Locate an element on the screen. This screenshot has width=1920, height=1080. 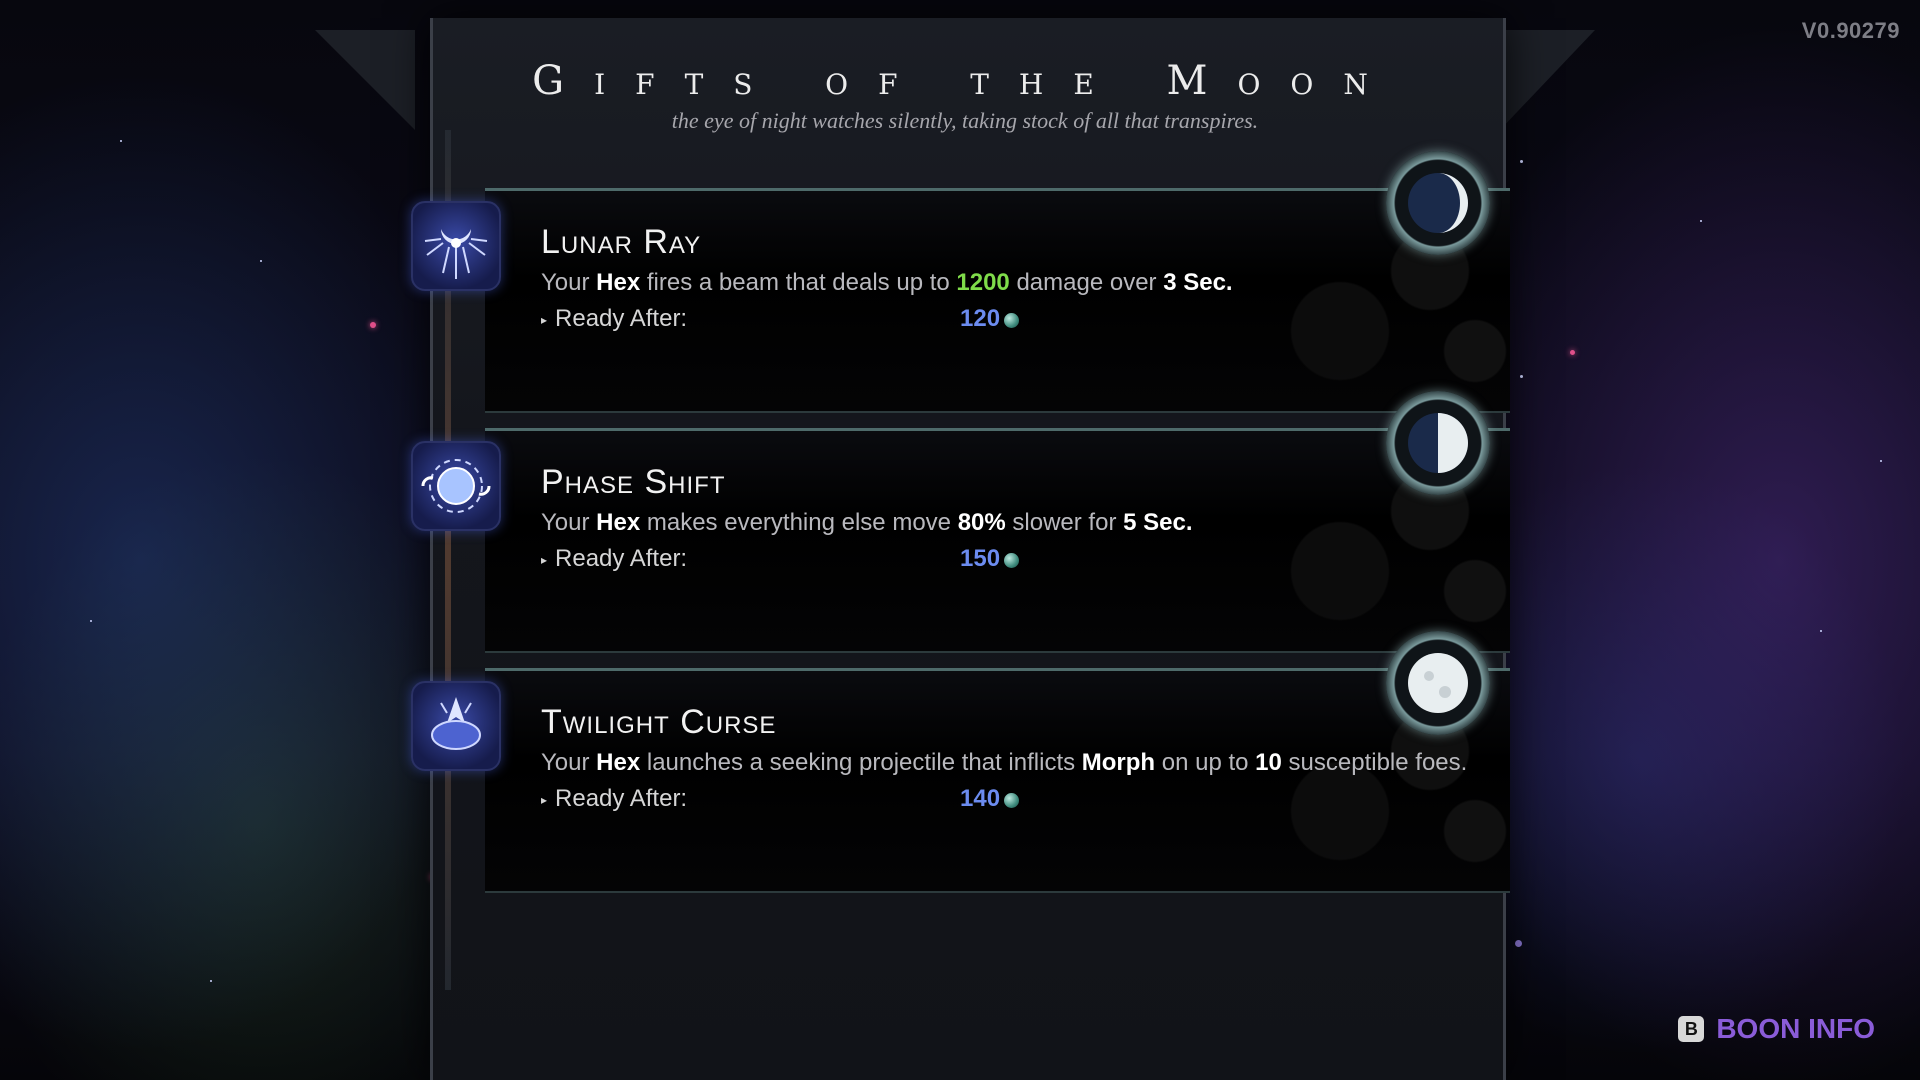
boon-cost: 150 is located at coordinates (990, 559).